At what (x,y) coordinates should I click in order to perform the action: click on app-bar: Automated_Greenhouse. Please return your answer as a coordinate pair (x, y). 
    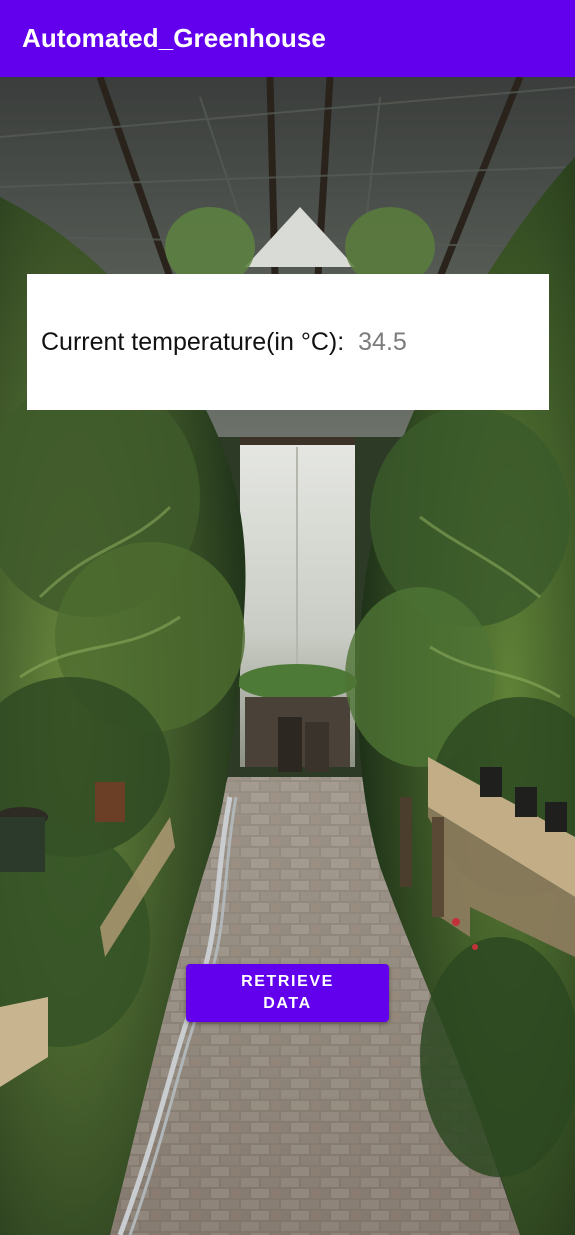
    Looking at the image, I should click on (287, 38).